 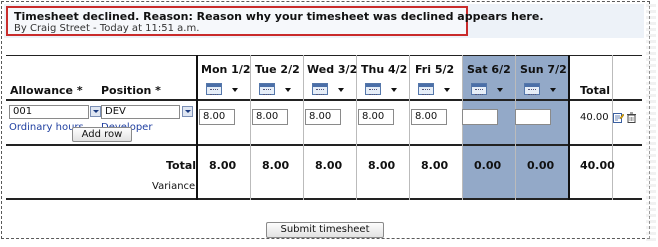 I want to click on allowance-select: 001, so click(x=49, y=112).